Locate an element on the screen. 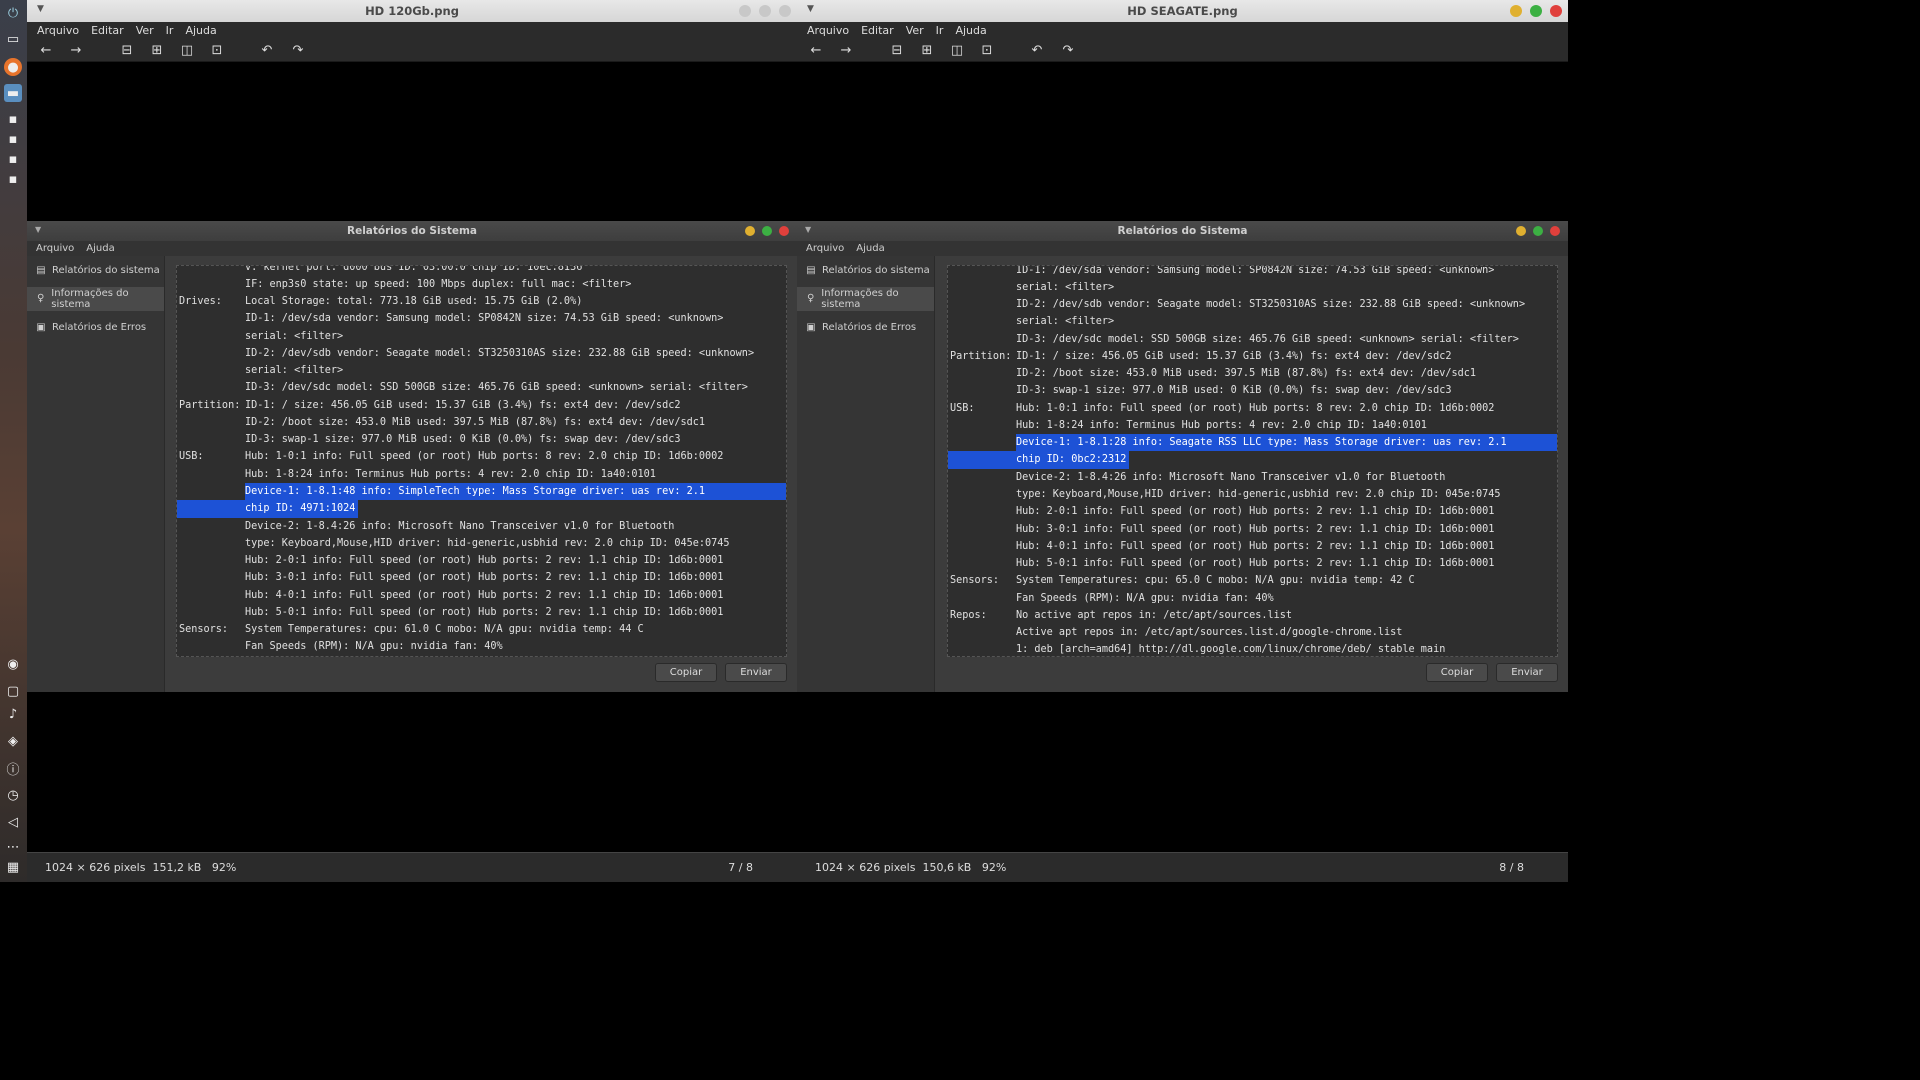 The width and height of the screenshot is (1920, 1080). terminal-icon: ▭ is located at coordinates (13, 39).